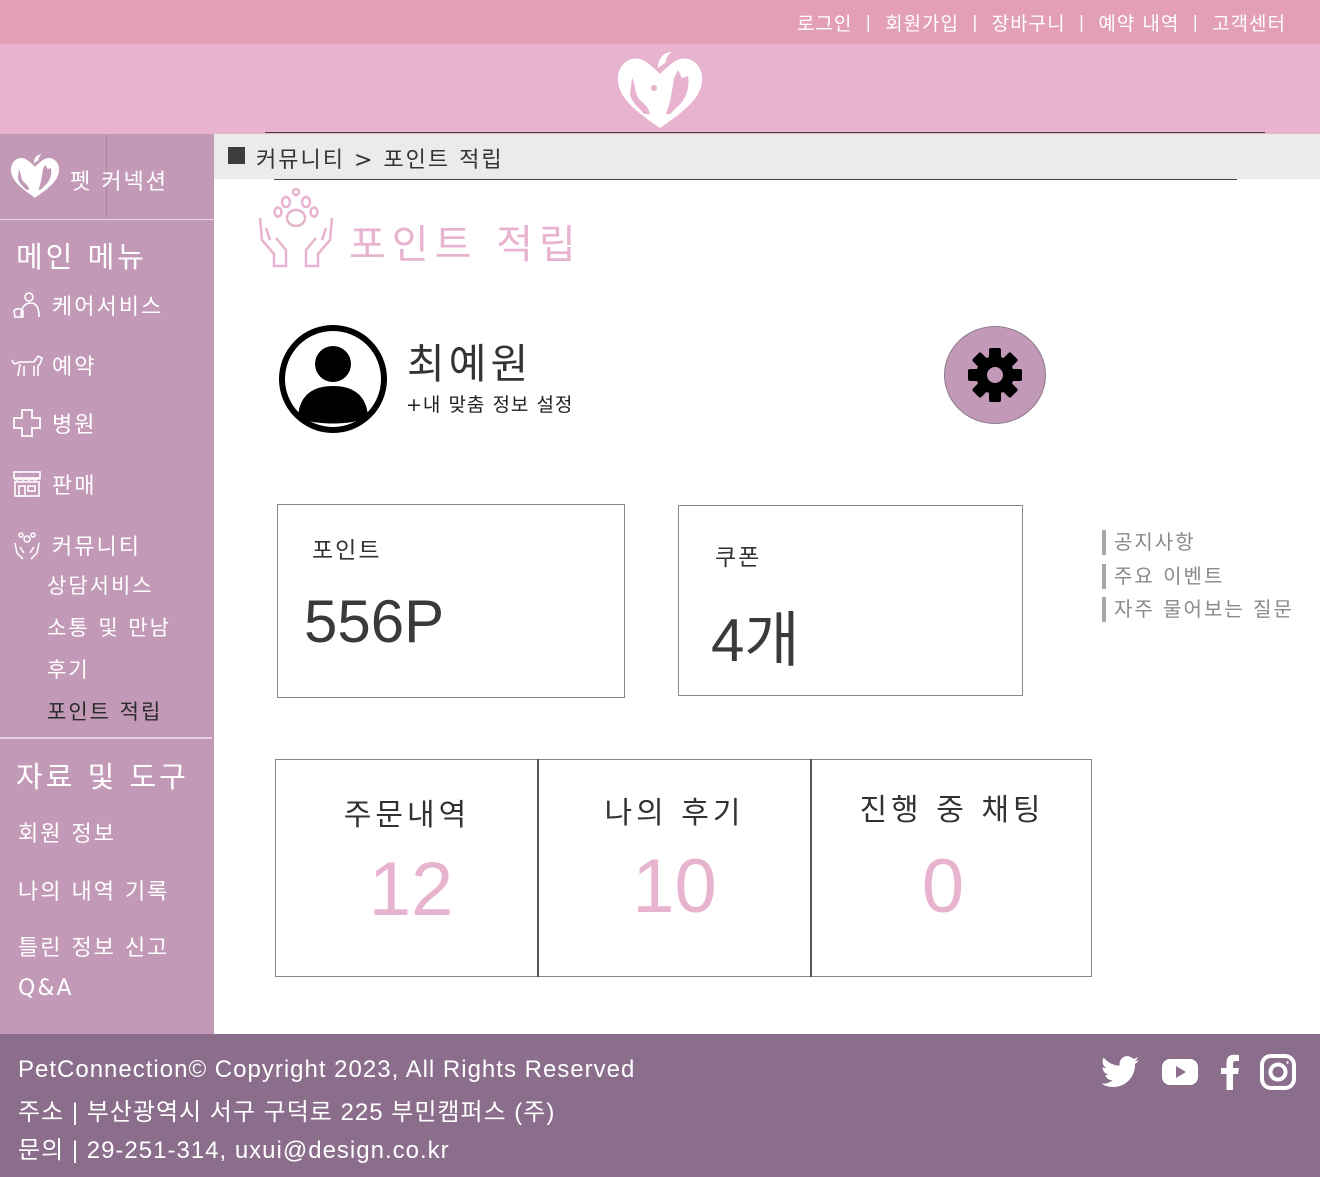  What do you see at coordinates (106, 738) in the screenshot?
I see `sidebar-divider` at bounding box center [106, 738].